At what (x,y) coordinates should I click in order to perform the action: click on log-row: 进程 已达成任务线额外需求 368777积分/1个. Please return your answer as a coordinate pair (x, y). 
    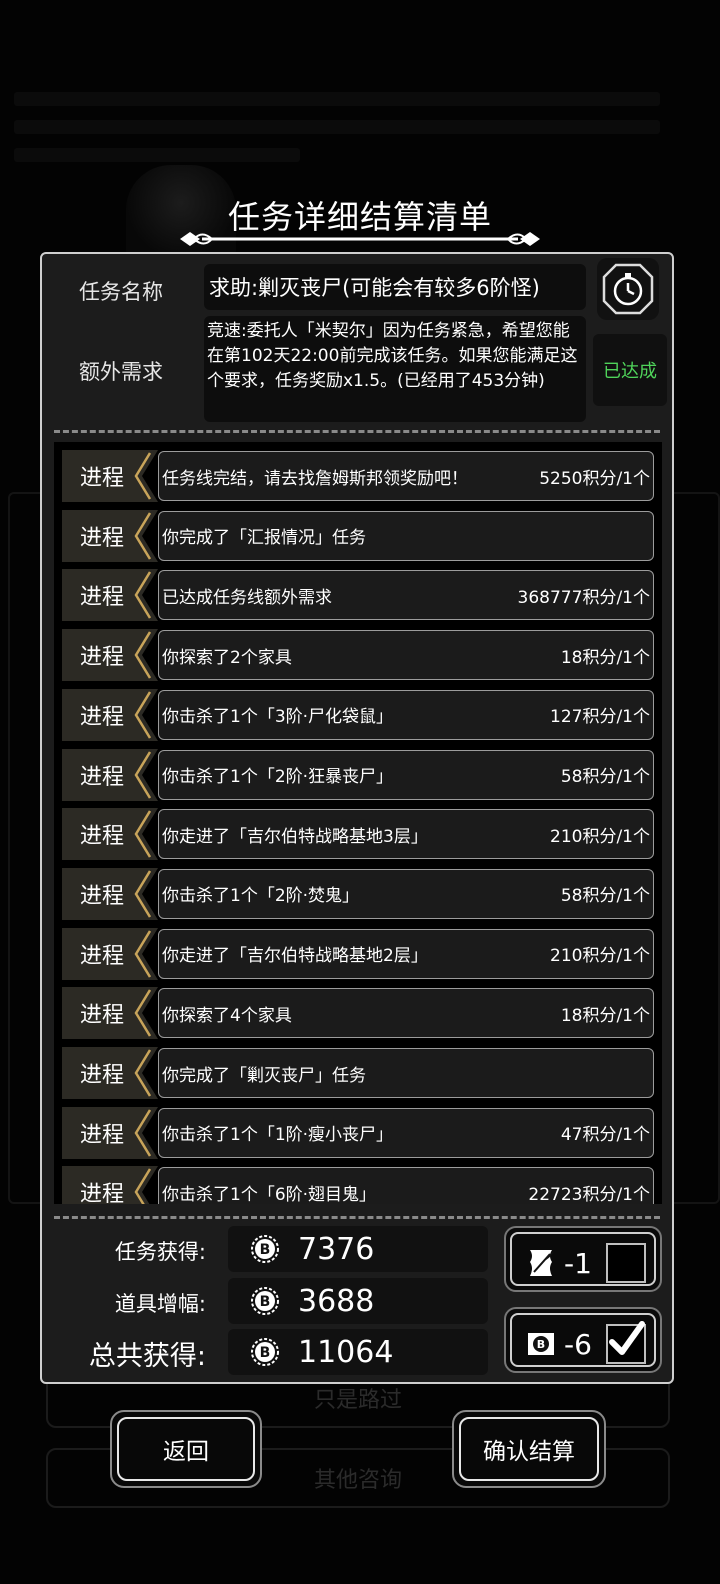
    Looking at the image, I should click on (358, 595).